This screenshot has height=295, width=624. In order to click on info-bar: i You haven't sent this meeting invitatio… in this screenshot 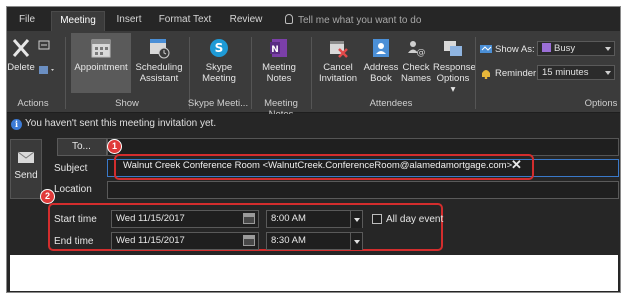, I will do `click(313, 124)`.